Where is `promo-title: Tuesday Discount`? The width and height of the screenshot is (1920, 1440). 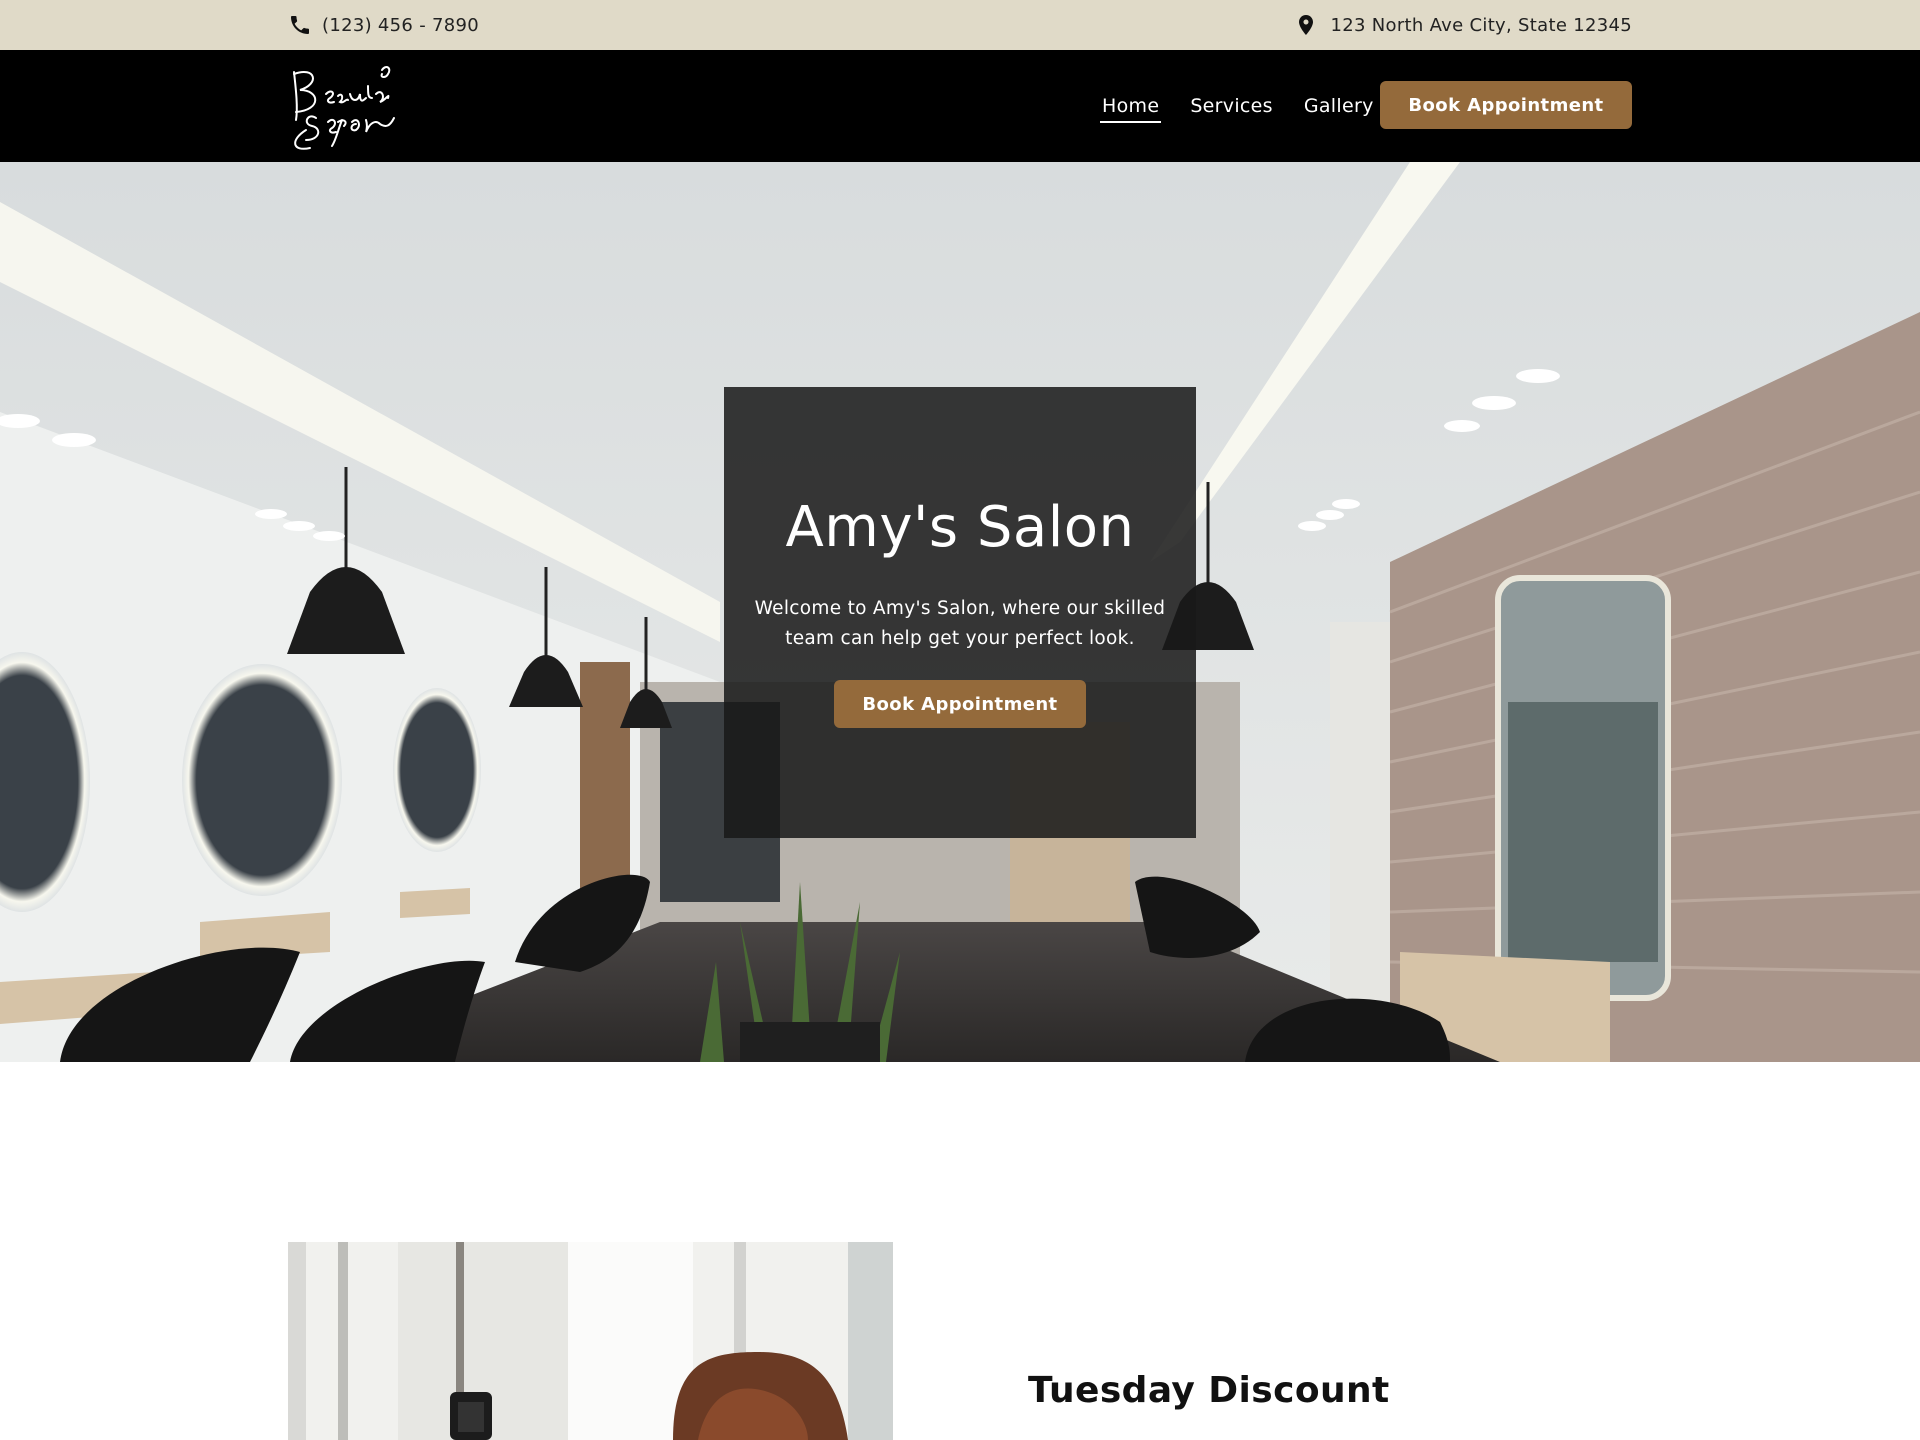
promo-title: Tuesday Discount is located at coordinates (1209, 1390).